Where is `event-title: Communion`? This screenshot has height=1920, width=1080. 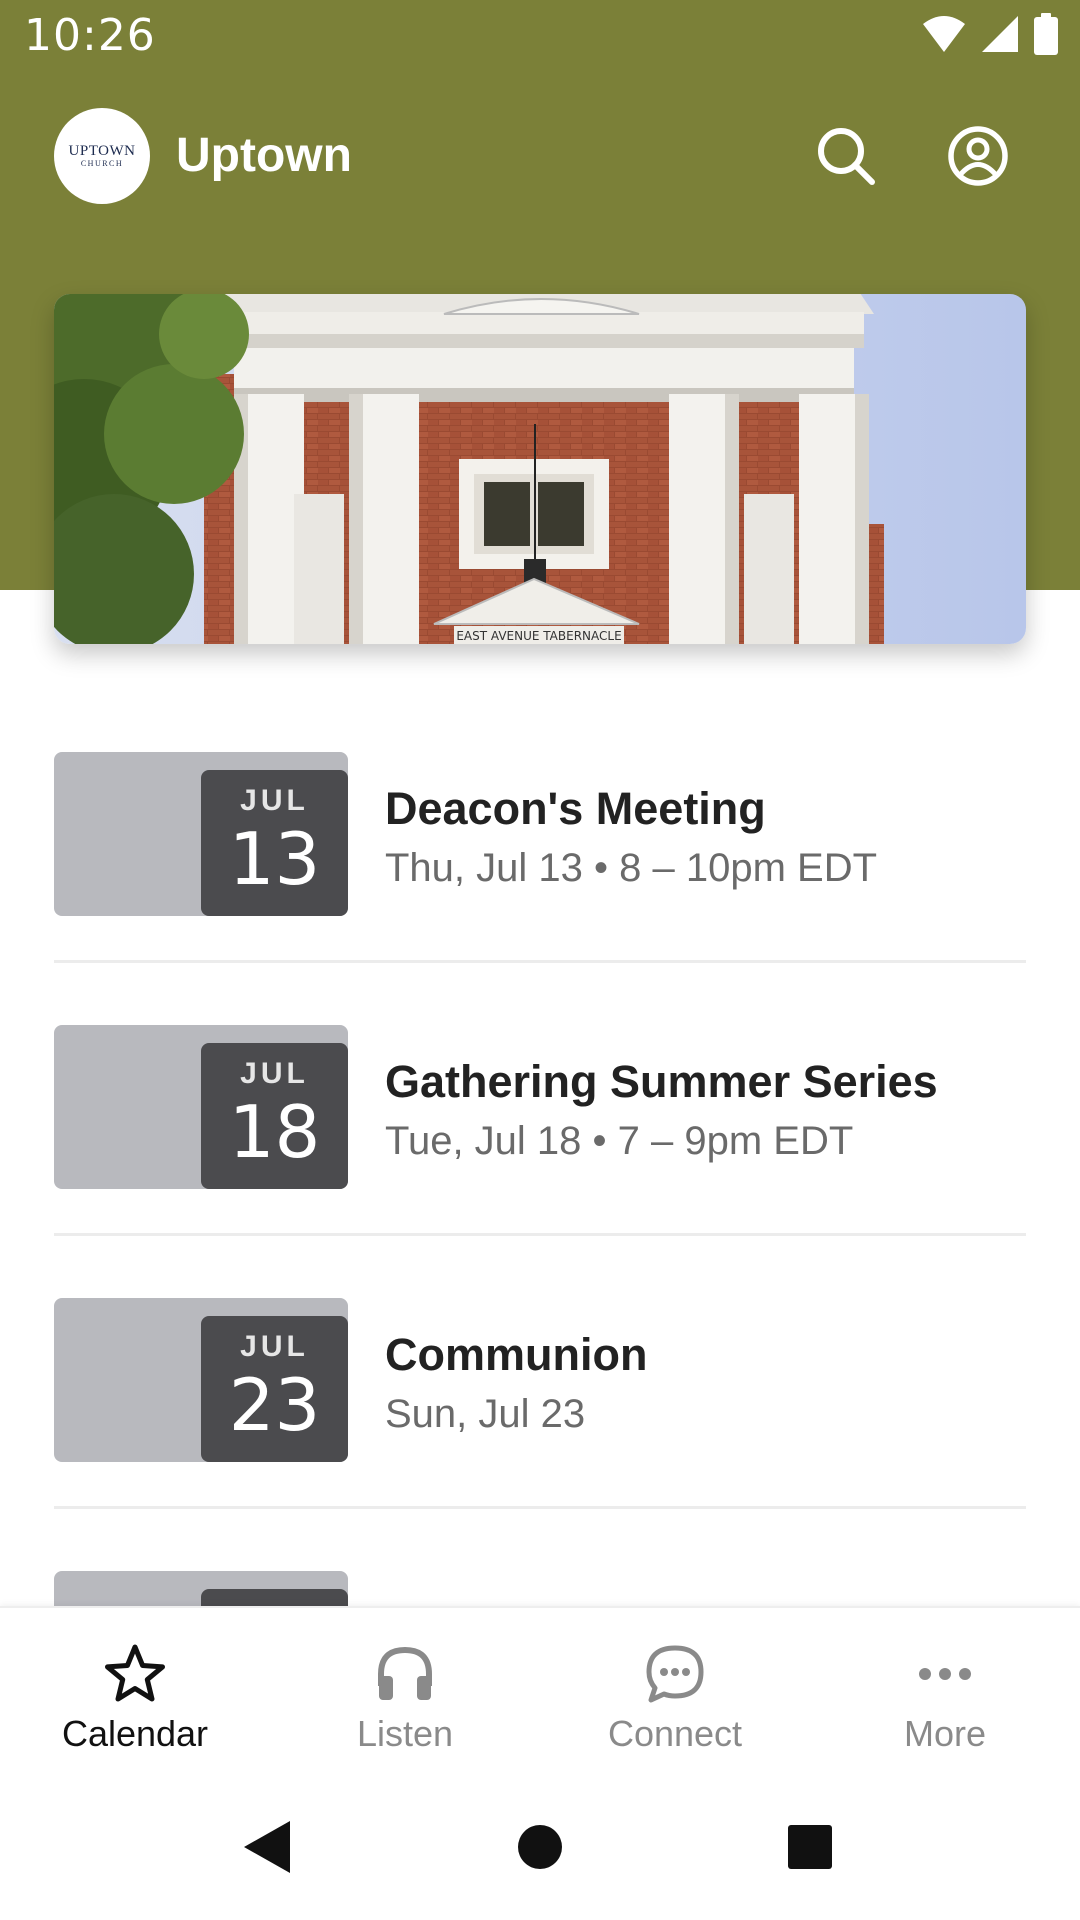
event-title: Communion is located at coordinates (516, 1354).